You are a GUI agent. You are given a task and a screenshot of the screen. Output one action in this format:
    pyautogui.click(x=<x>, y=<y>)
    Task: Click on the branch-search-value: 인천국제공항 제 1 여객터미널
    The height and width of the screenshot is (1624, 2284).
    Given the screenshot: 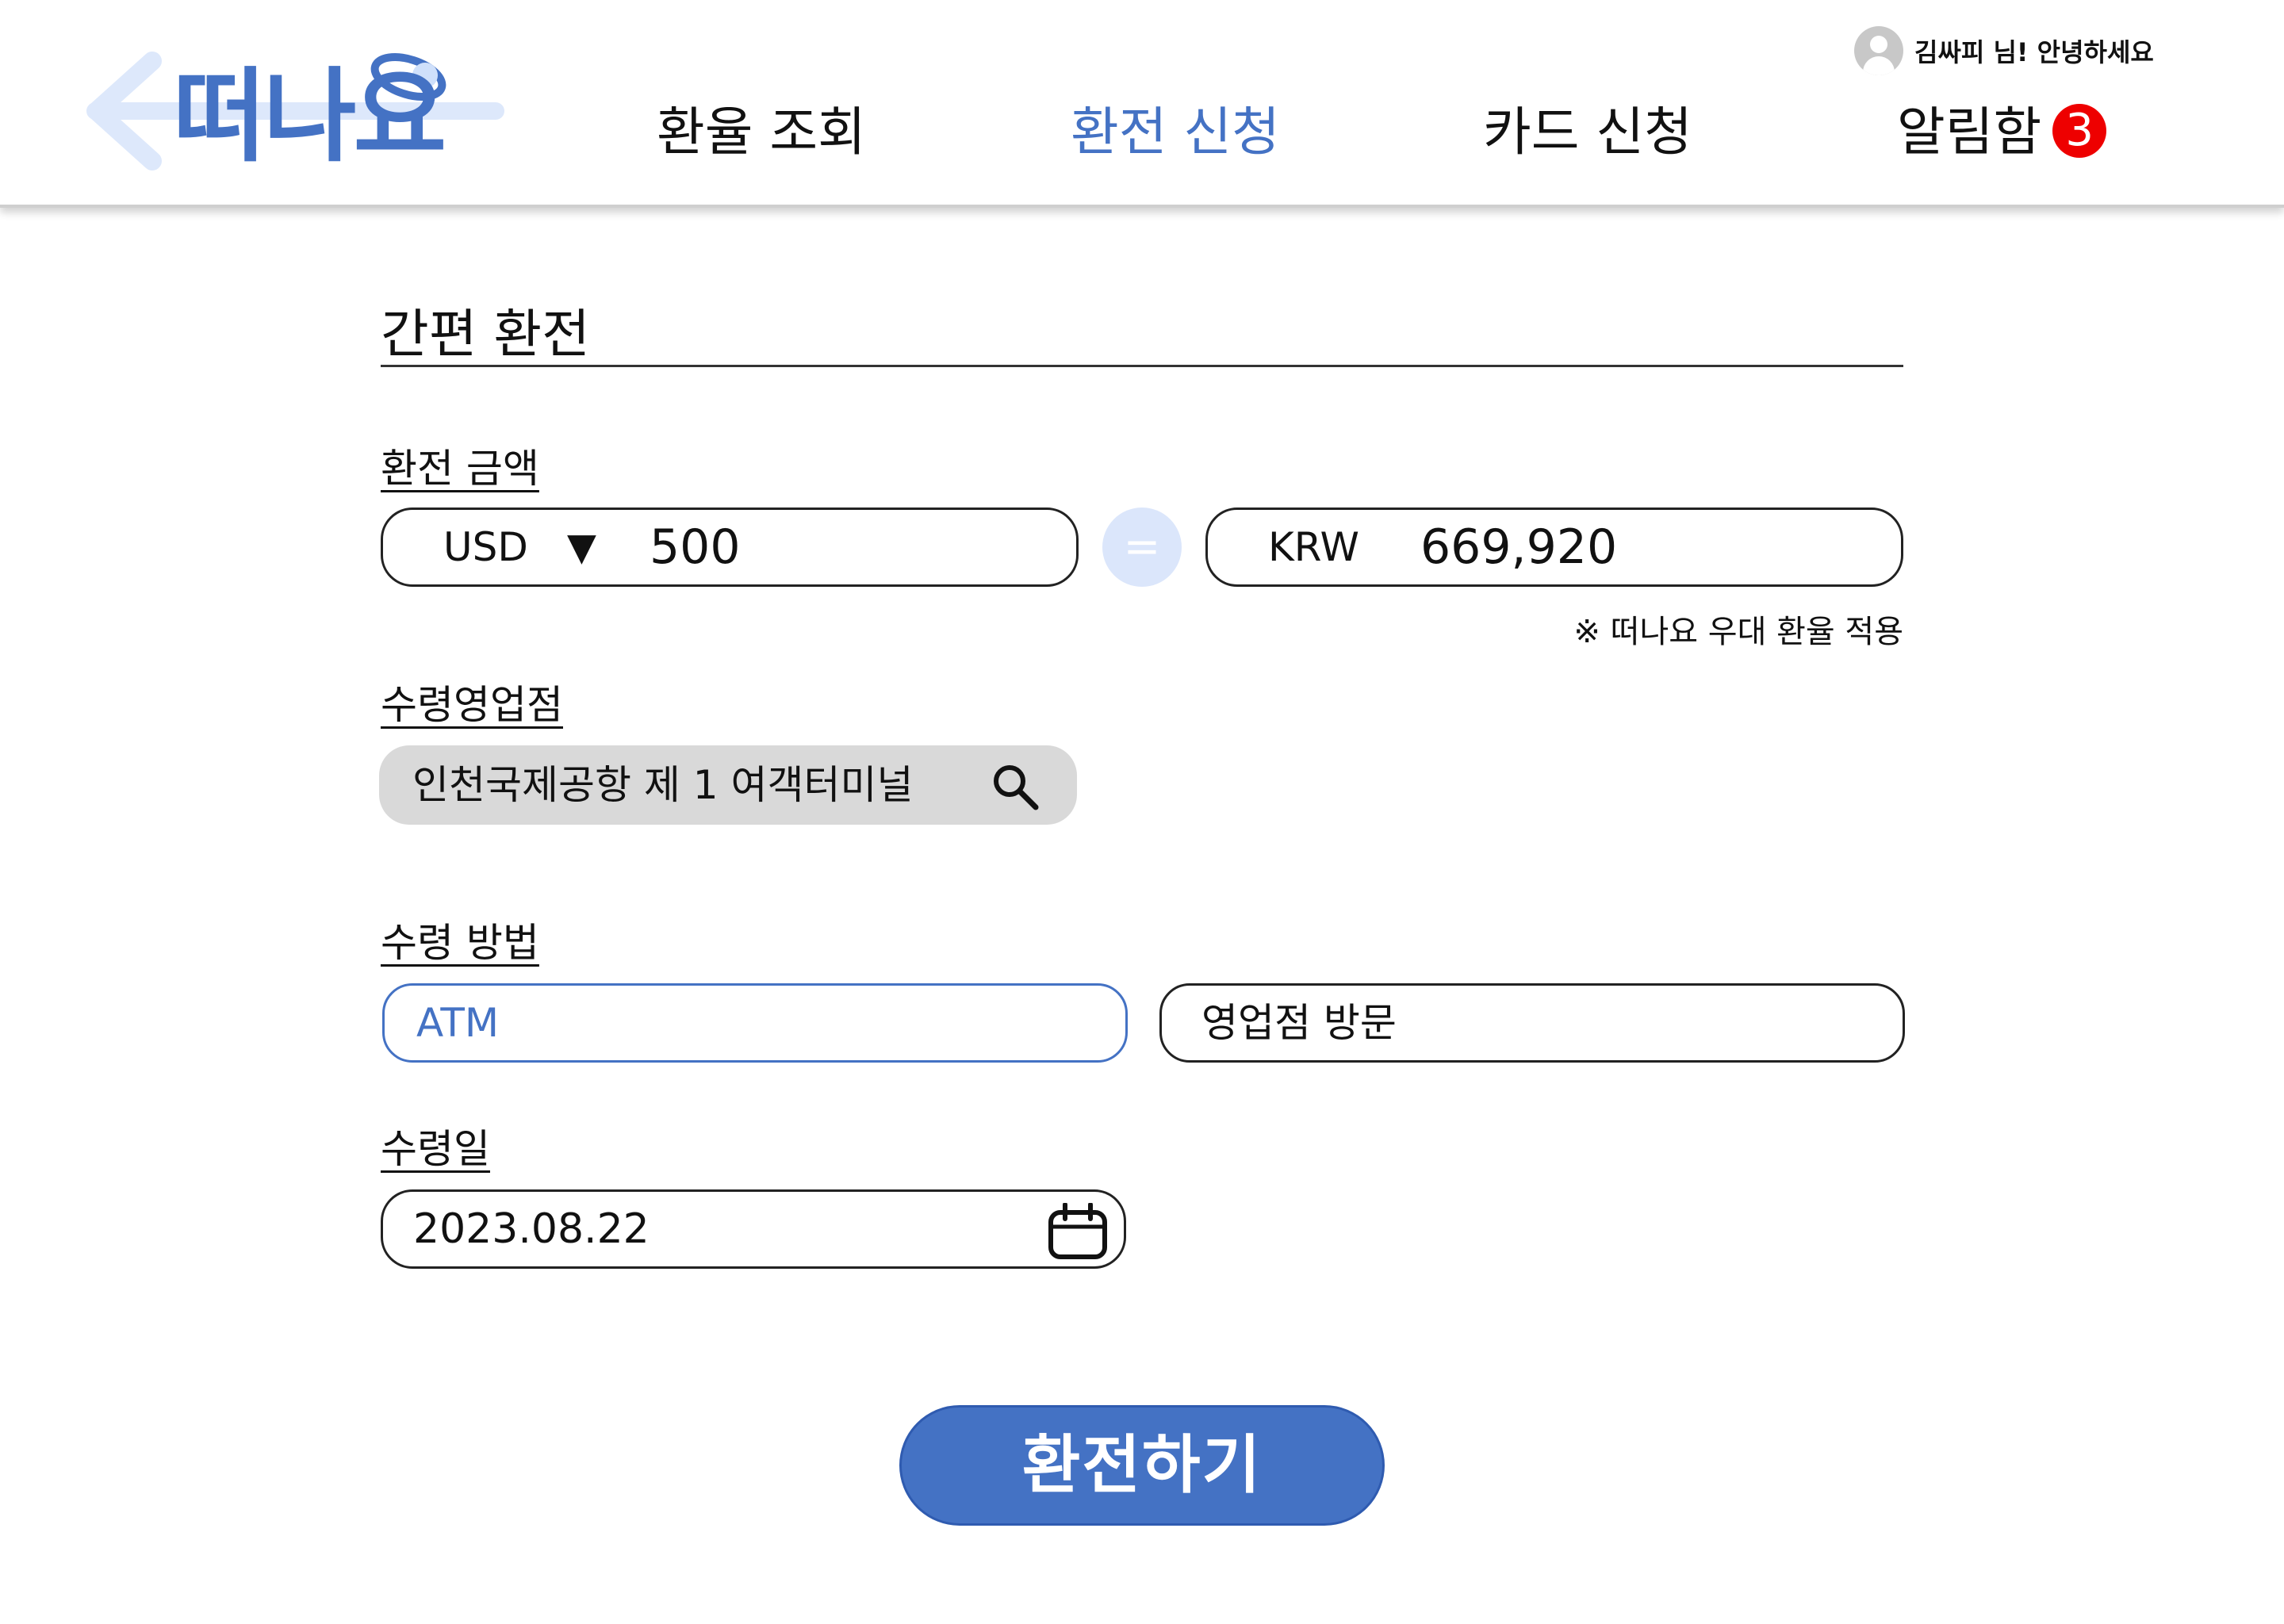 What is the action you would take?
    pyautogui.click(x=663, y=785)
    